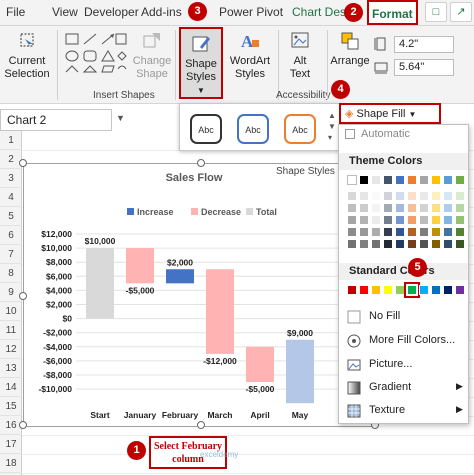 This screenshot has height=475, width=474. I want to click on arrange-button: Arrange, so click(350, 49).